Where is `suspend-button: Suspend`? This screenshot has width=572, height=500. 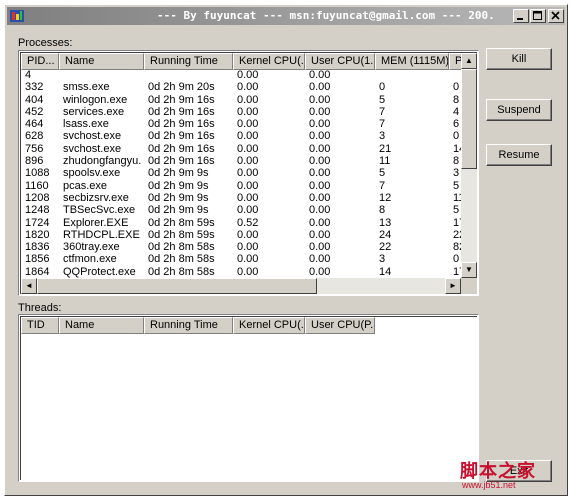 suspend-button: Suspend is located at coordinates (519, 110).